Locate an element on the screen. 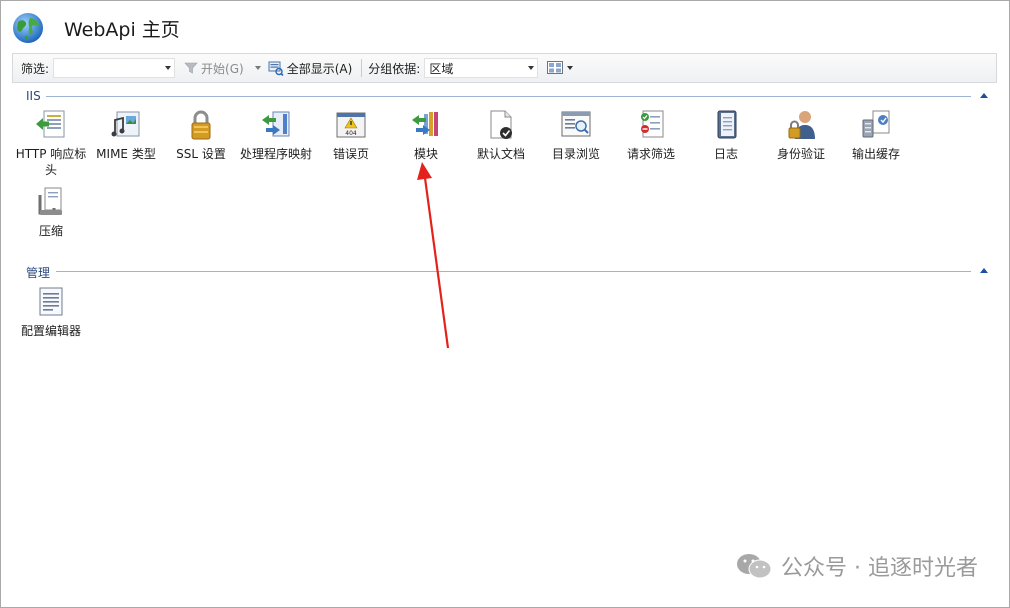 The width and height of the screenshot is (1010, 608). watermark-text: 公众号 · 追逐时光者 is located at coordinates (879, 568).